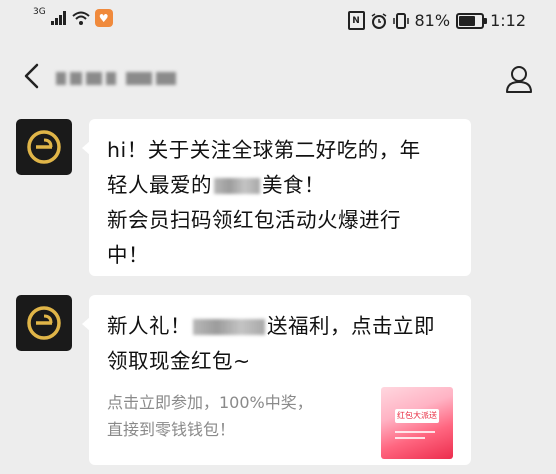  Describe the element at coordinates (278, 78) in the screenshot. I see `chat-header` at that location.